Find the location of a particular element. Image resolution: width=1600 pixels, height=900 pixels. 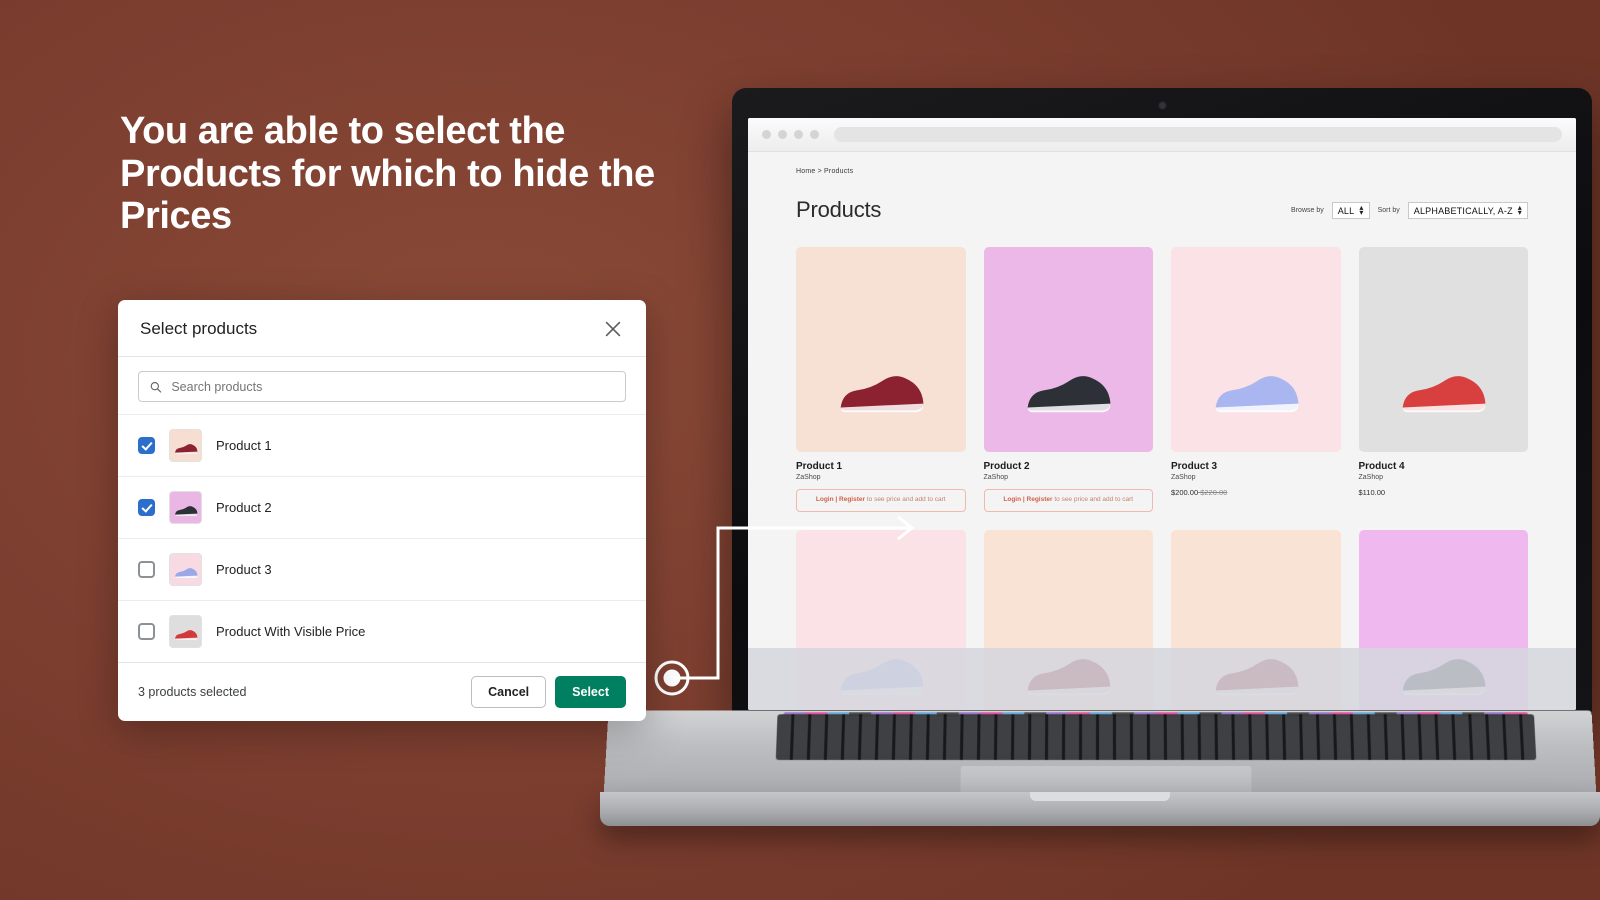

product-list-item: Product 3 is located at coordinates (382, 569).